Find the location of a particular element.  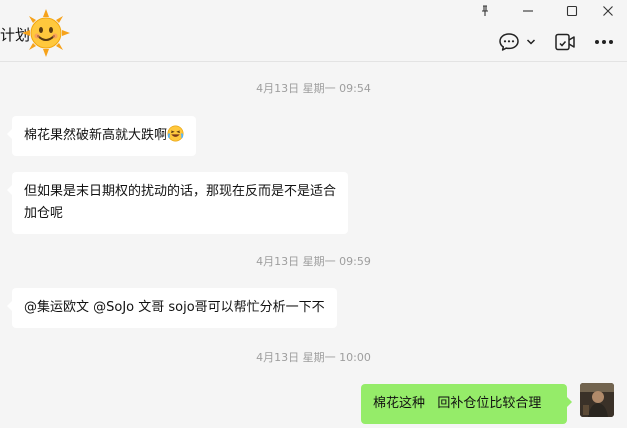

chat-bubble-icon is located at coordinates (509, 42).